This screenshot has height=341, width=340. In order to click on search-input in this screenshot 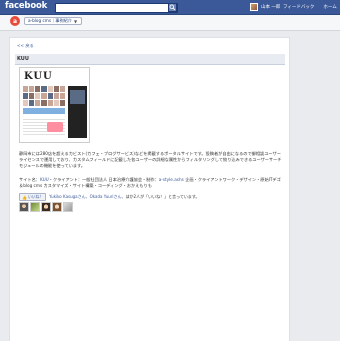, I will do `click(116, 8)`.